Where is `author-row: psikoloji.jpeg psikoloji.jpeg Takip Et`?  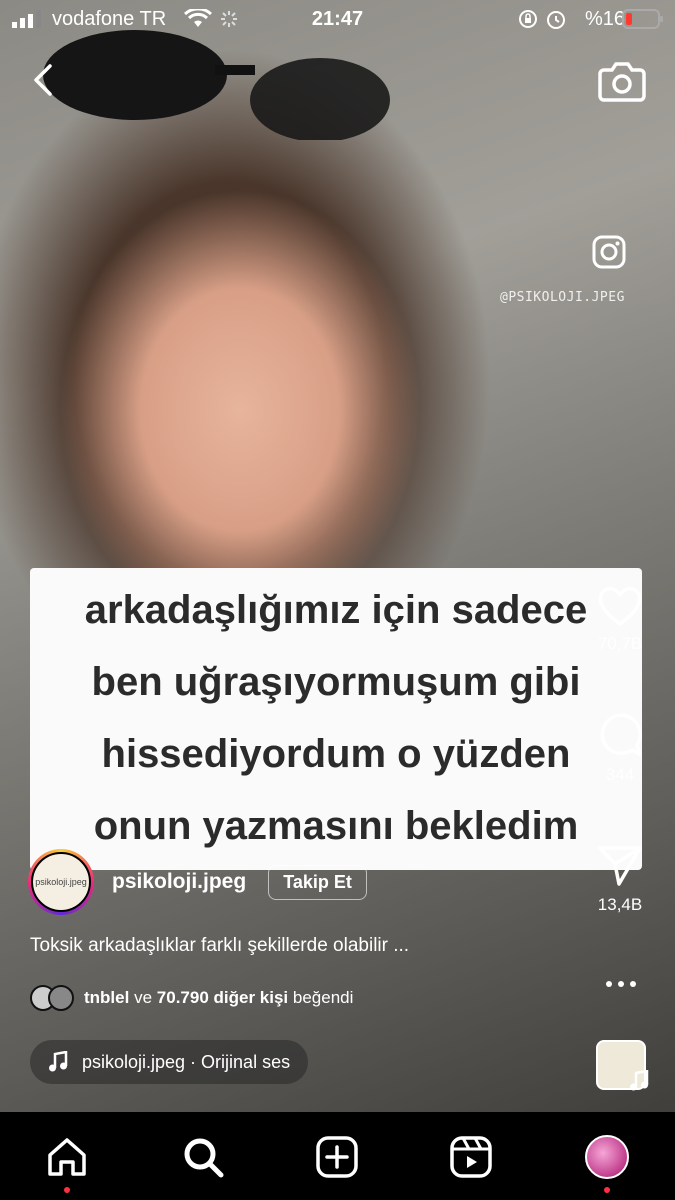
author-row: psikoloji.jpeg psikoloji.jpeg Takip Et is located at coordinates (197, 882).